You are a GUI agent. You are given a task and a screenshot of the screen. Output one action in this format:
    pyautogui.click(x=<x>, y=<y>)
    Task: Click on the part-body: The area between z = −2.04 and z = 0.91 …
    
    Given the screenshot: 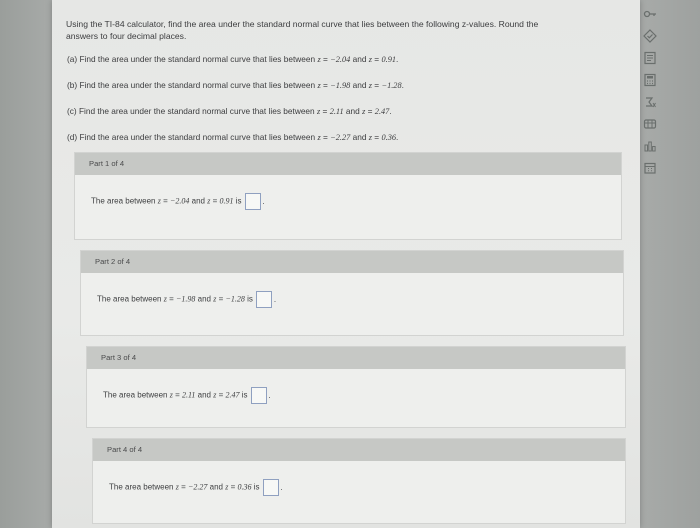 What is the action you would take?
    pyautogui.click(x=348, y=192)
    